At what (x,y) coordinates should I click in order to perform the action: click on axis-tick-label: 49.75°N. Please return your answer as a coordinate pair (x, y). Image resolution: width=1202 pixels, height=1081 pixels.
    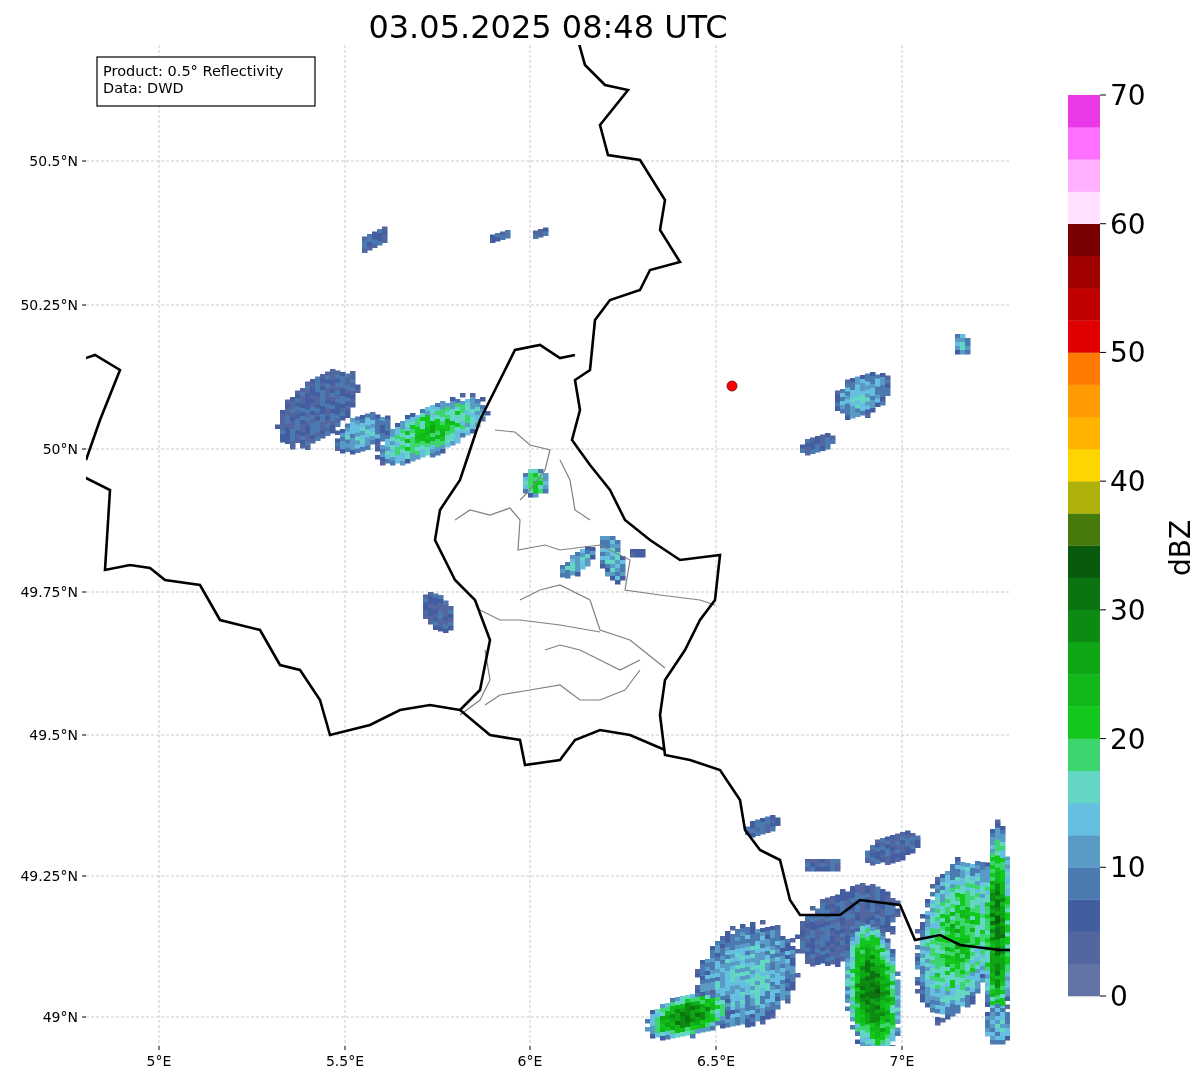
    Looking at the image, I should click on (49, 592).